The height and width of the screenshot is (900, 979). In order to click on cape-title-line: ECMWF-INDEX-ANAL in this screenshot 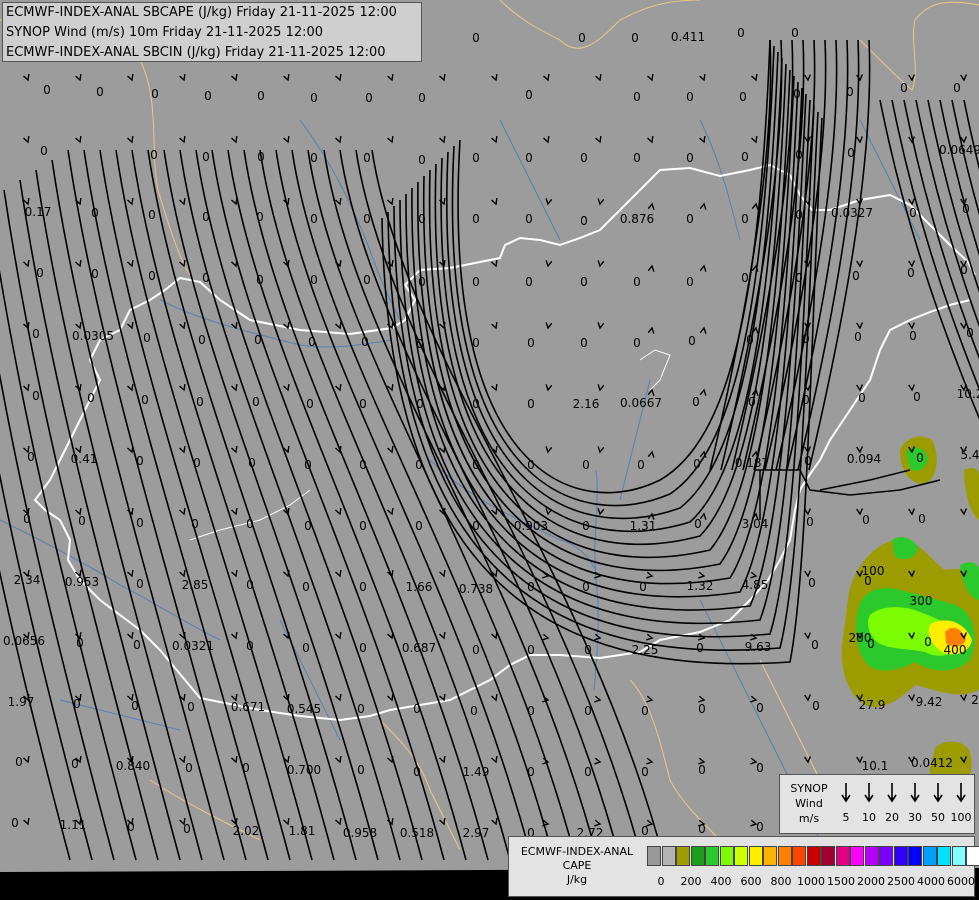, I will do `click(577, 851)`.